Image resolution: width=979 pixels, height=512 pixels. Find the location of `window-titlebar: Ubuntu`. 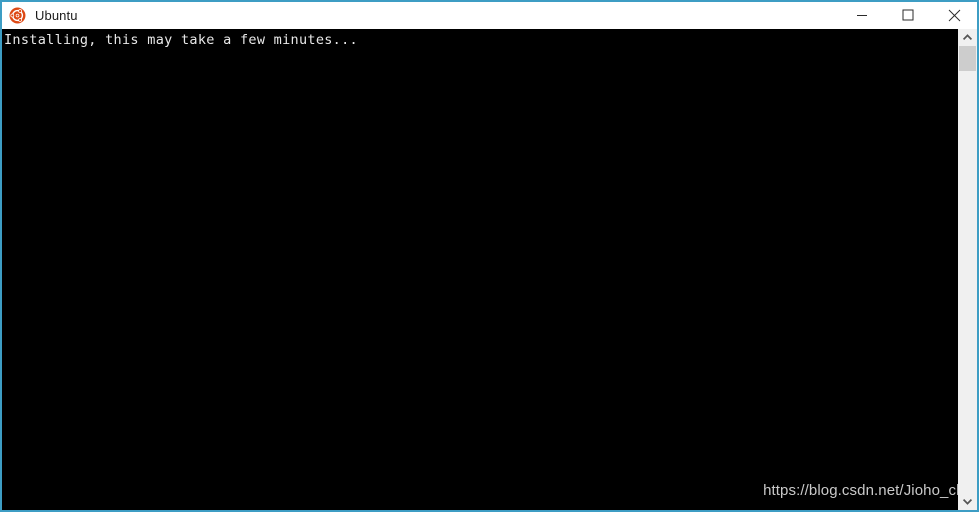

window-titlebar: Ubuntu is located at coordinates (489, 15).